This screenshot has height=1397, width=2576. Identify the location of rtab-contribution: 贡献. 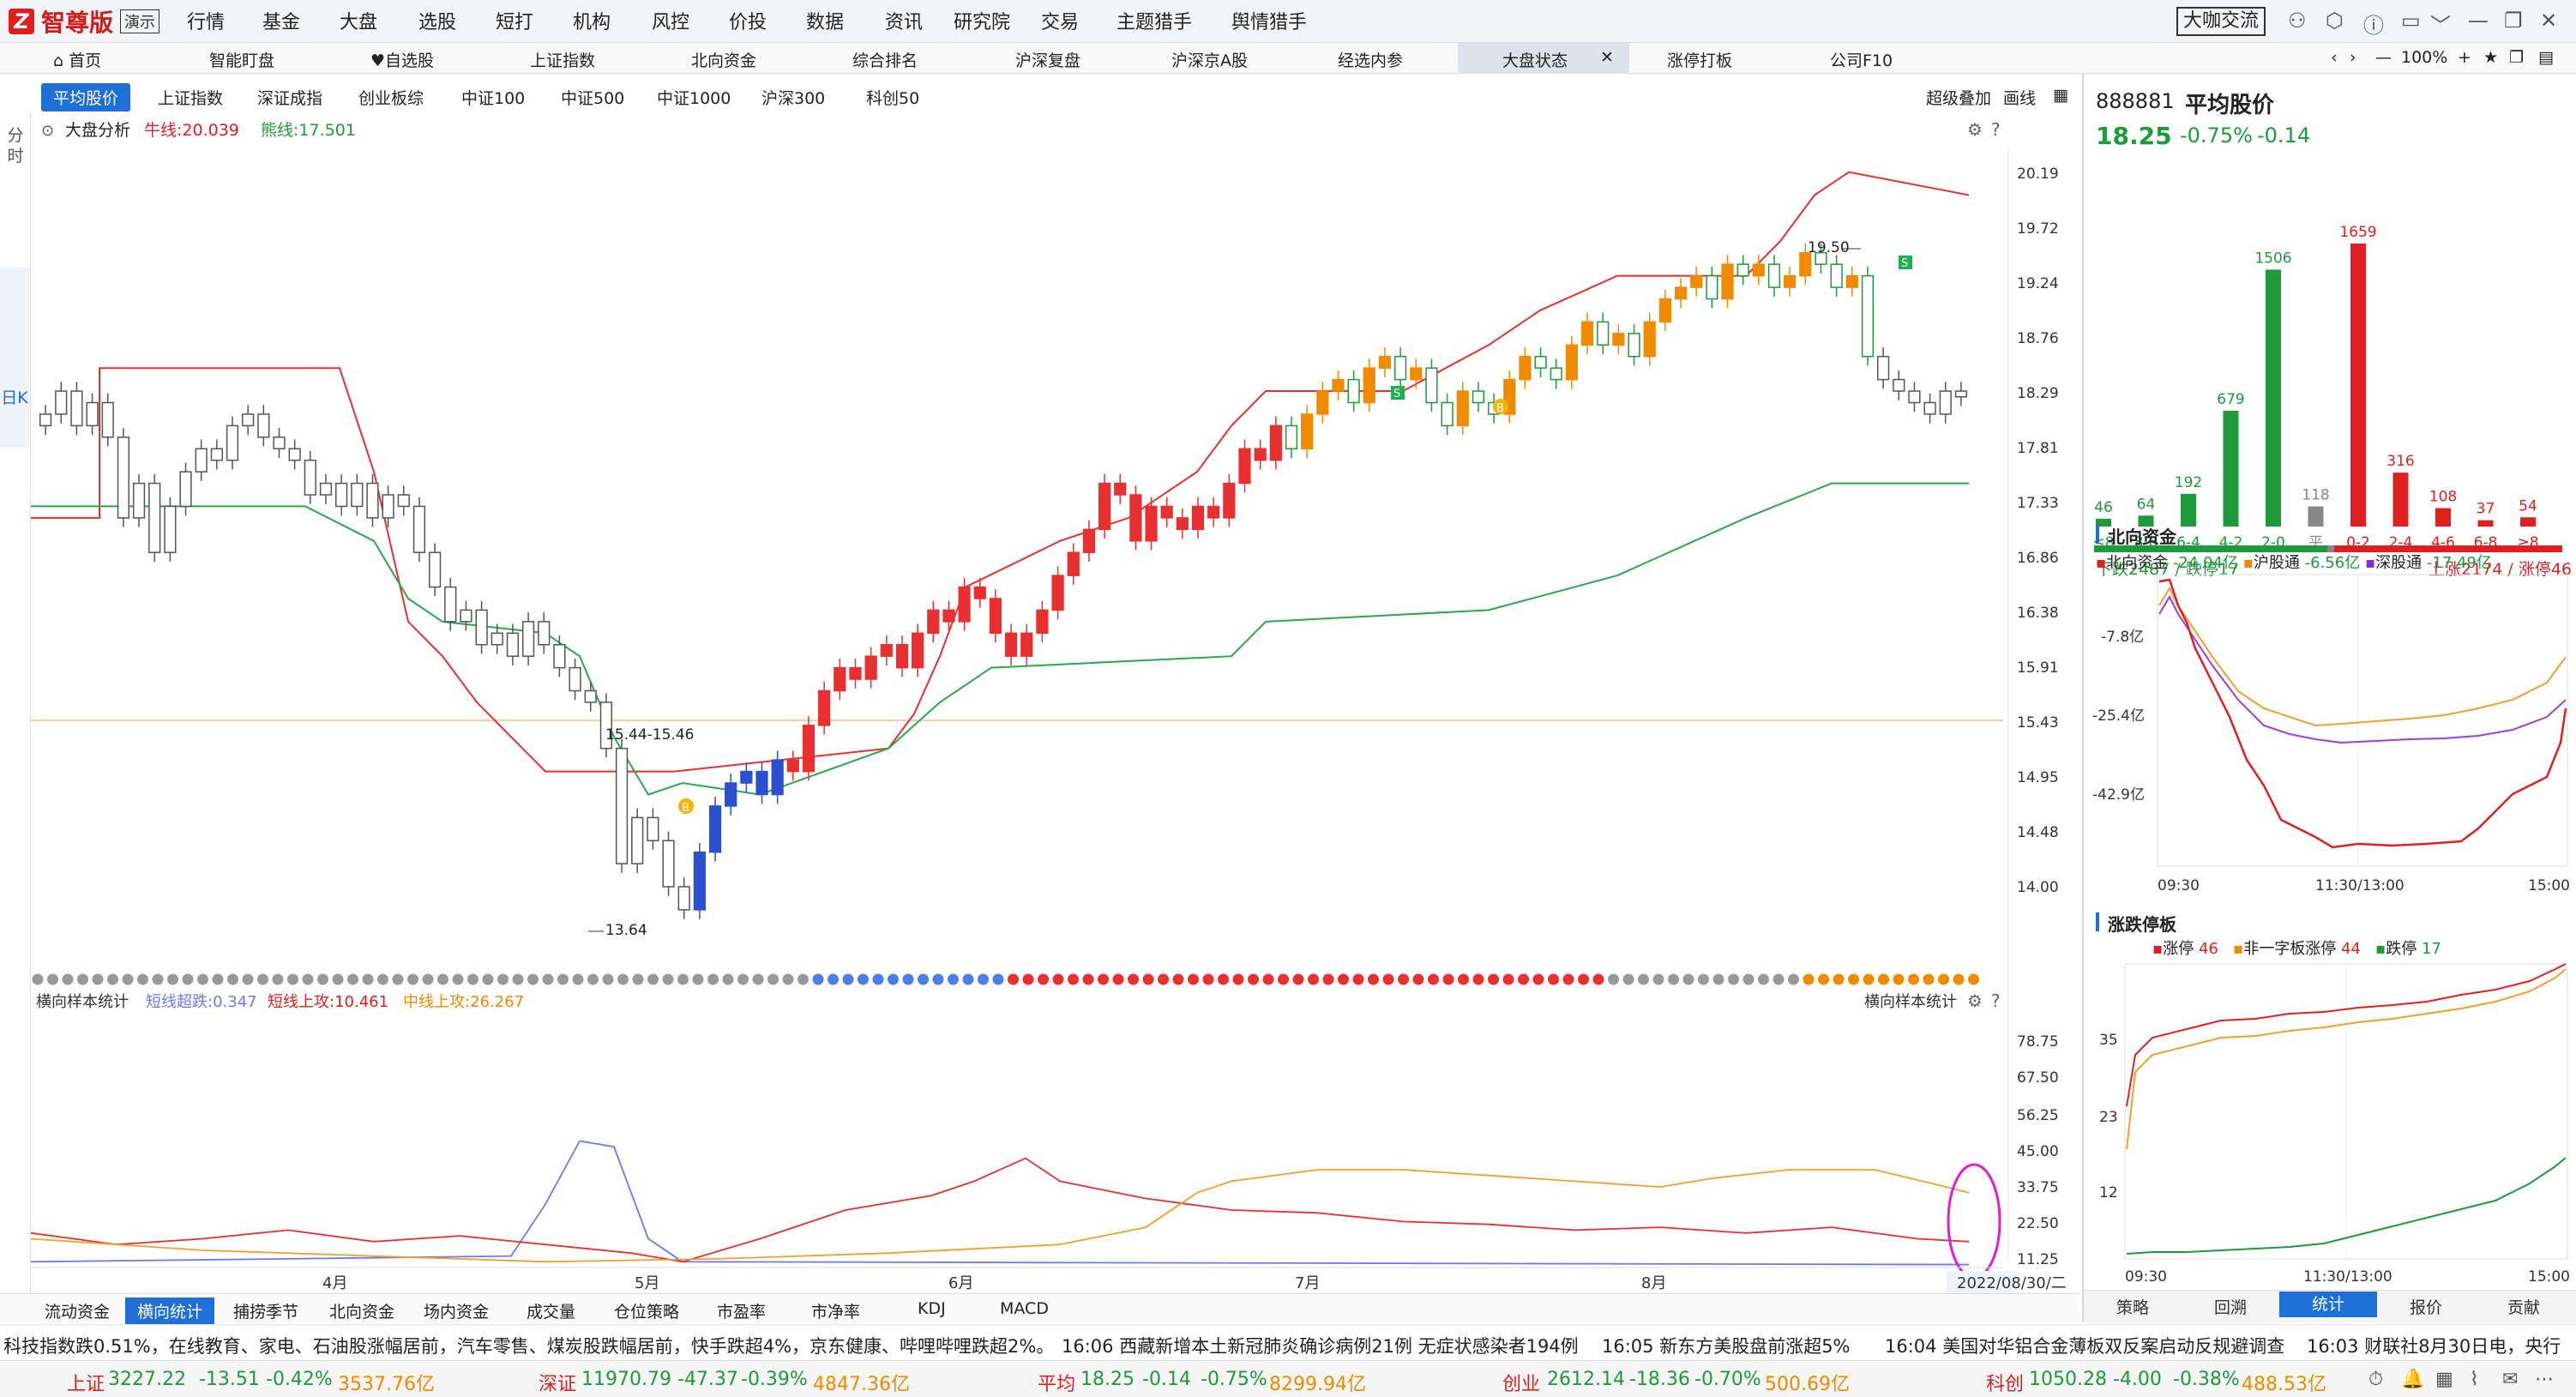
(2524, 1307).